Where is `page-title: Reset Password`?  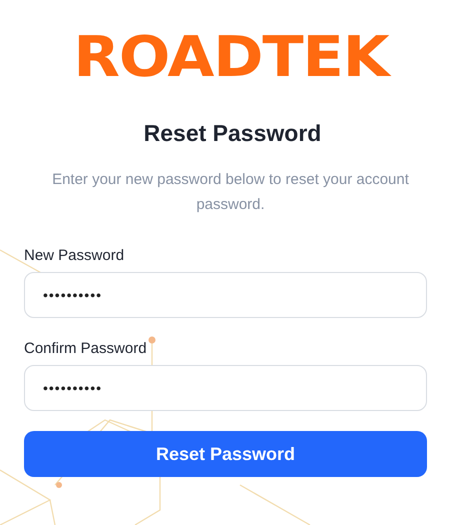 page-title: Reset Password is located at coordinates (233, 133).